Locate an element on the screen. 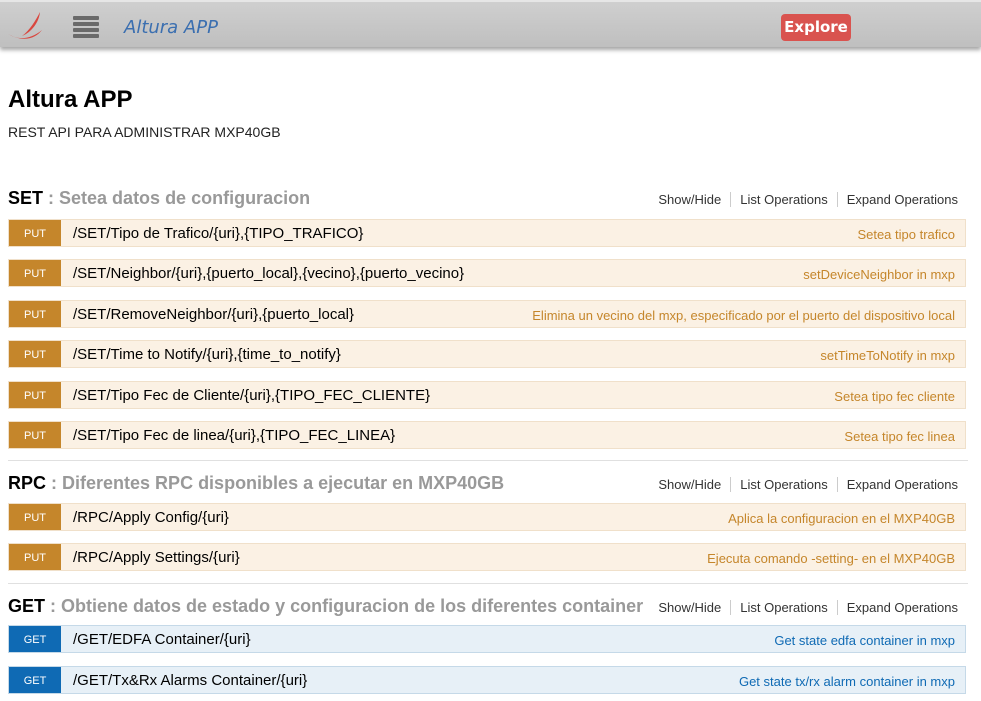  operation-path: /GET/Tx&Rx Alarms Container/{uri} is located at coordinates (190, 680).